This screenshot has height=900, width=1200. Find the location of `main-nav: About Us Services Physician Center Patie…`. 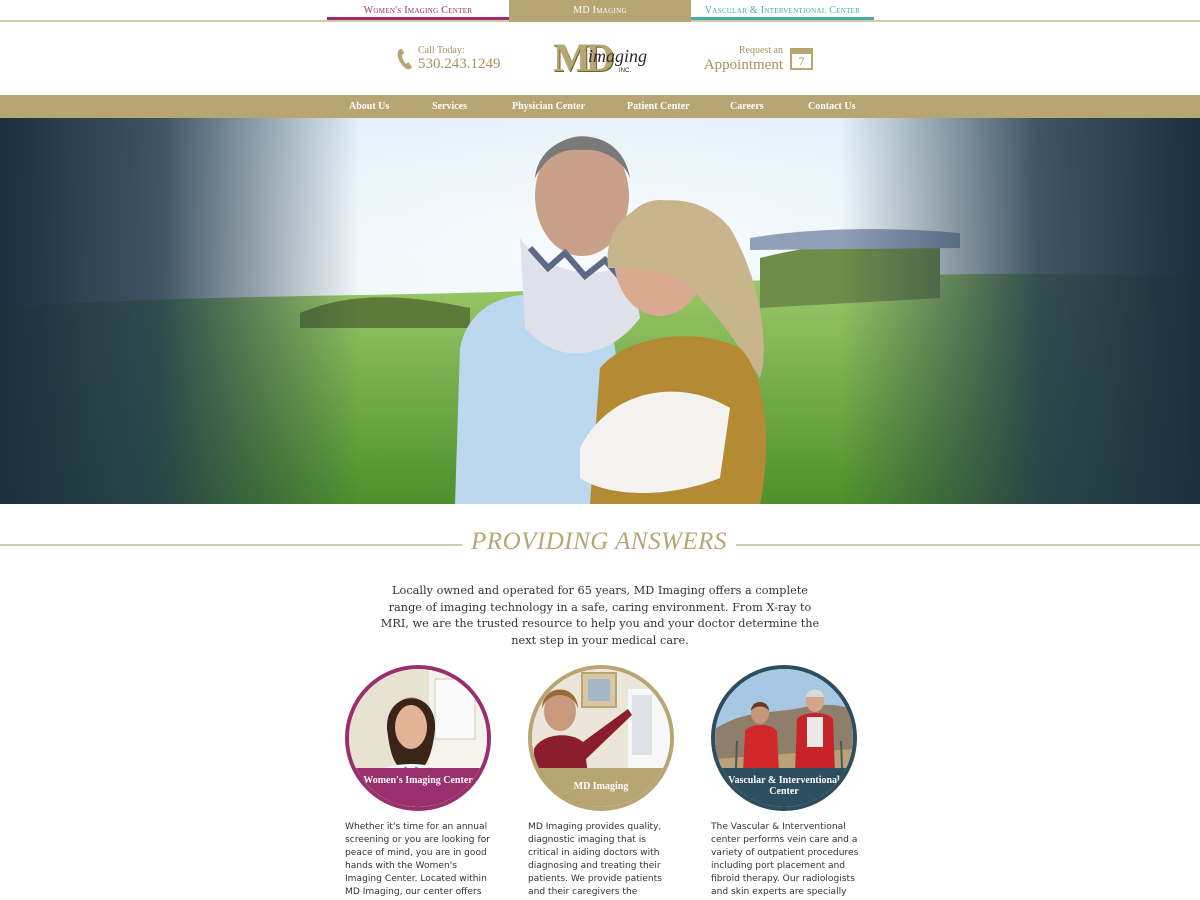

main-nav: About Us Services Physician Center Patie… is located at coordinates (600, 106).